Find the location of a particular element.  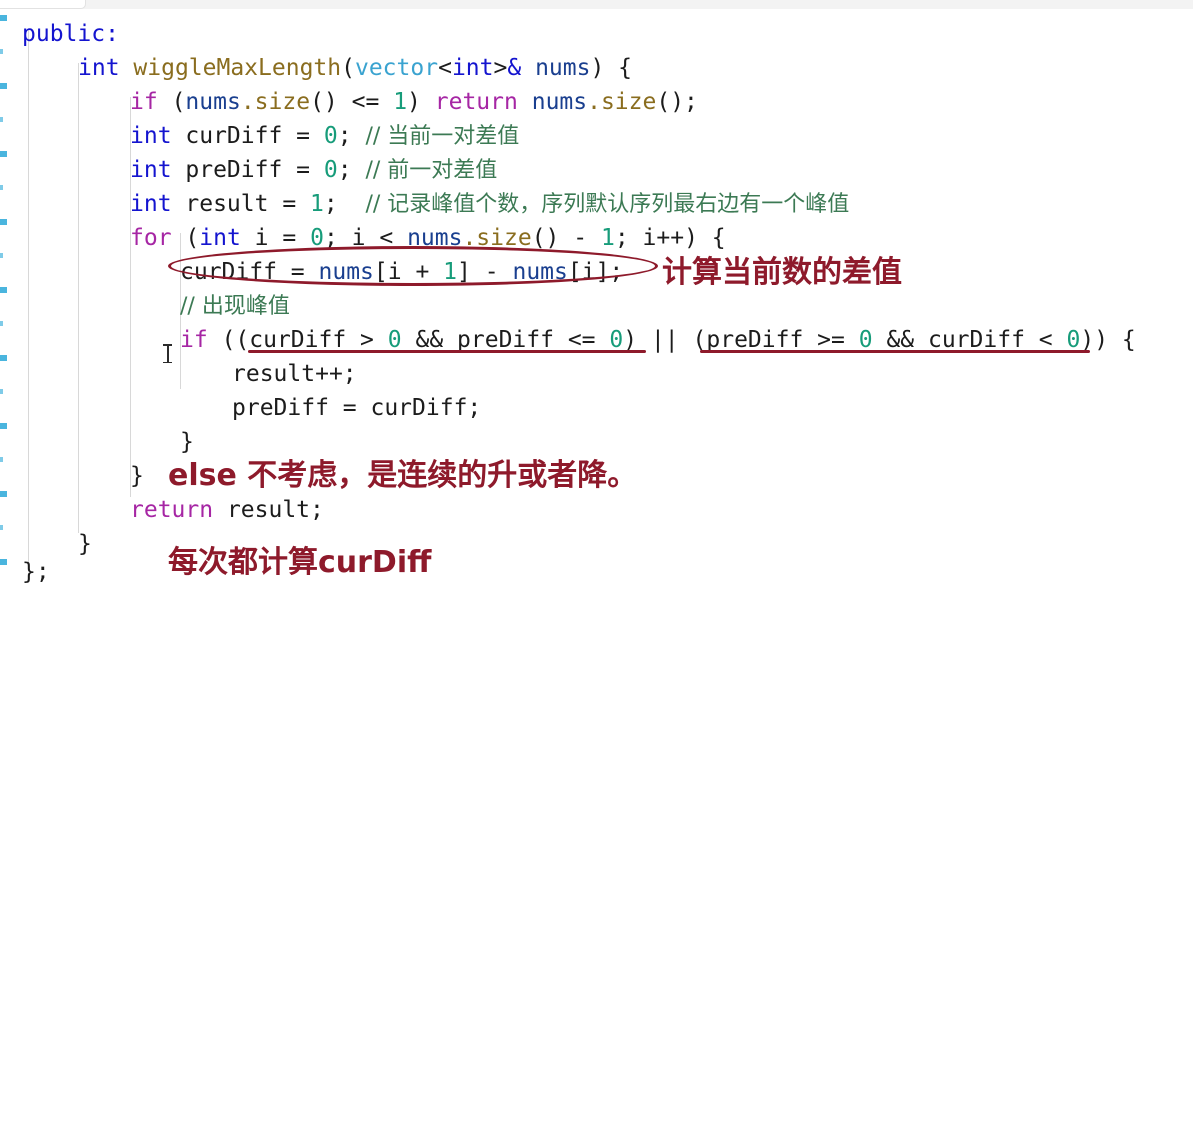

code-line: // 出现峰值 is located at coordinates (235, 306).